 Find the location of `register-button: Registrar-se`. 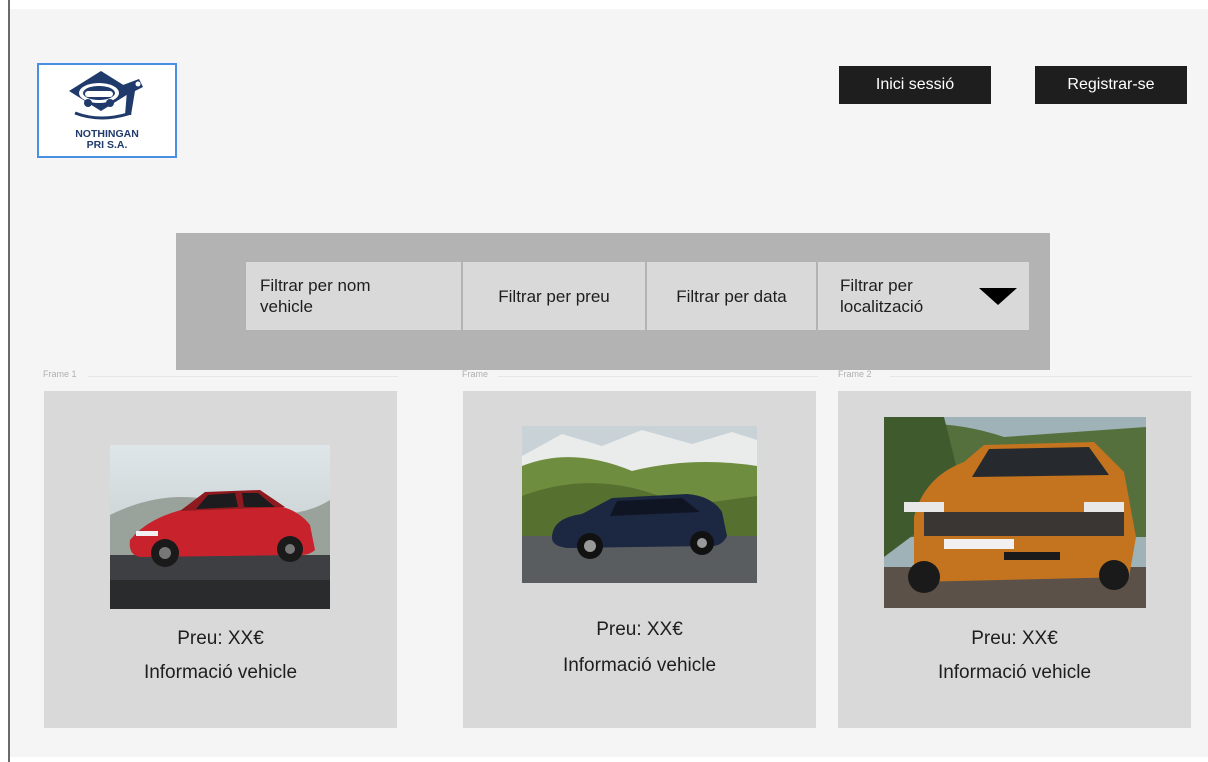

register-button: Registrar-se is located at coordinates (1111, 85).